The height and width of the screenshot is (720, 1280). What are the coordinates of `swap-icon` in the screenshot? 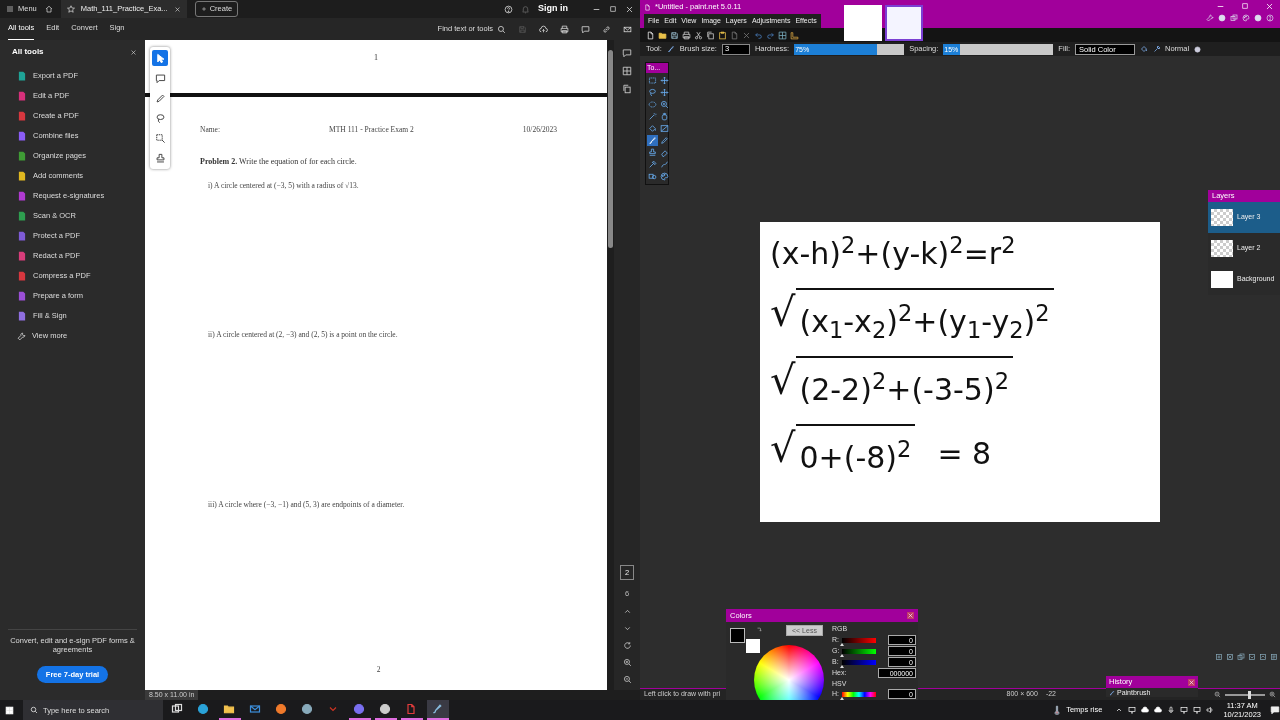 It's located at (759, 630).